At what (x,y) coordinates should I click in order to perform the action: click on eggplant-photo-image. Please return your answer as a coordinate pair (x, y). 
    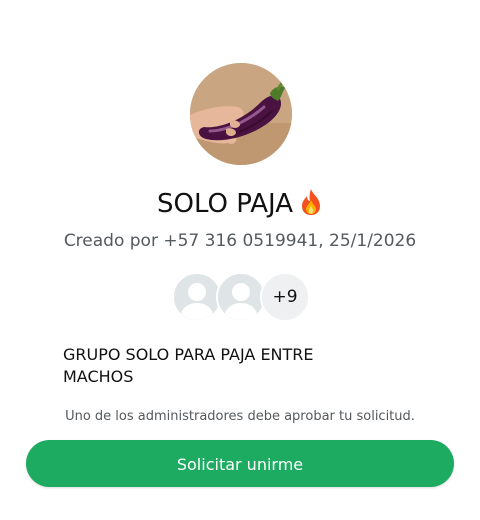
    Looking at the image, I should click on (241, 114).